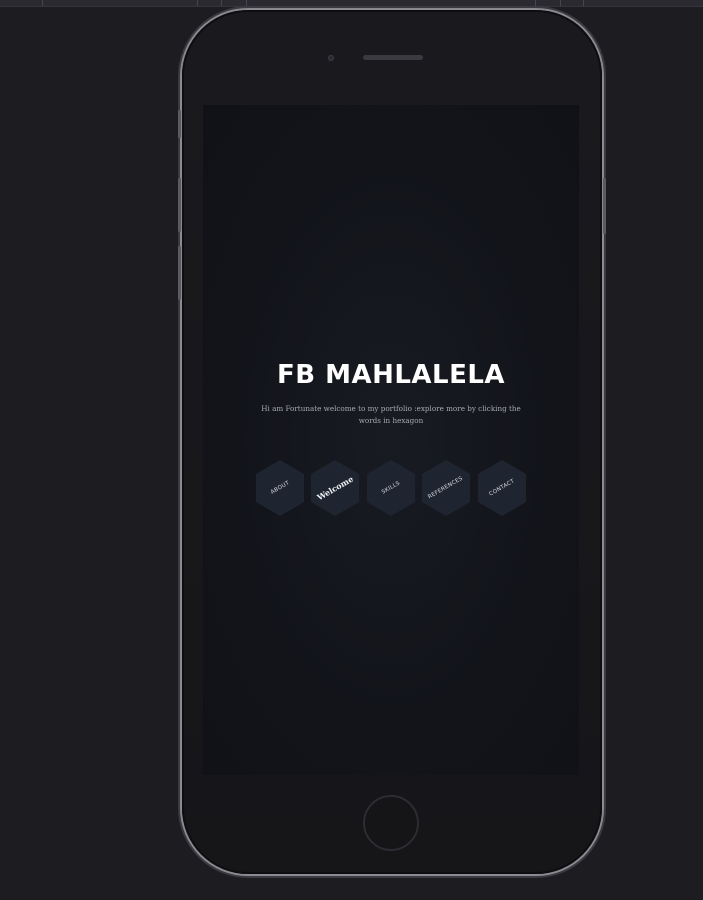  What do you see at coordinates (604, 206) in the screenshot?
I see `power-button` at bounding box center [604, 206].